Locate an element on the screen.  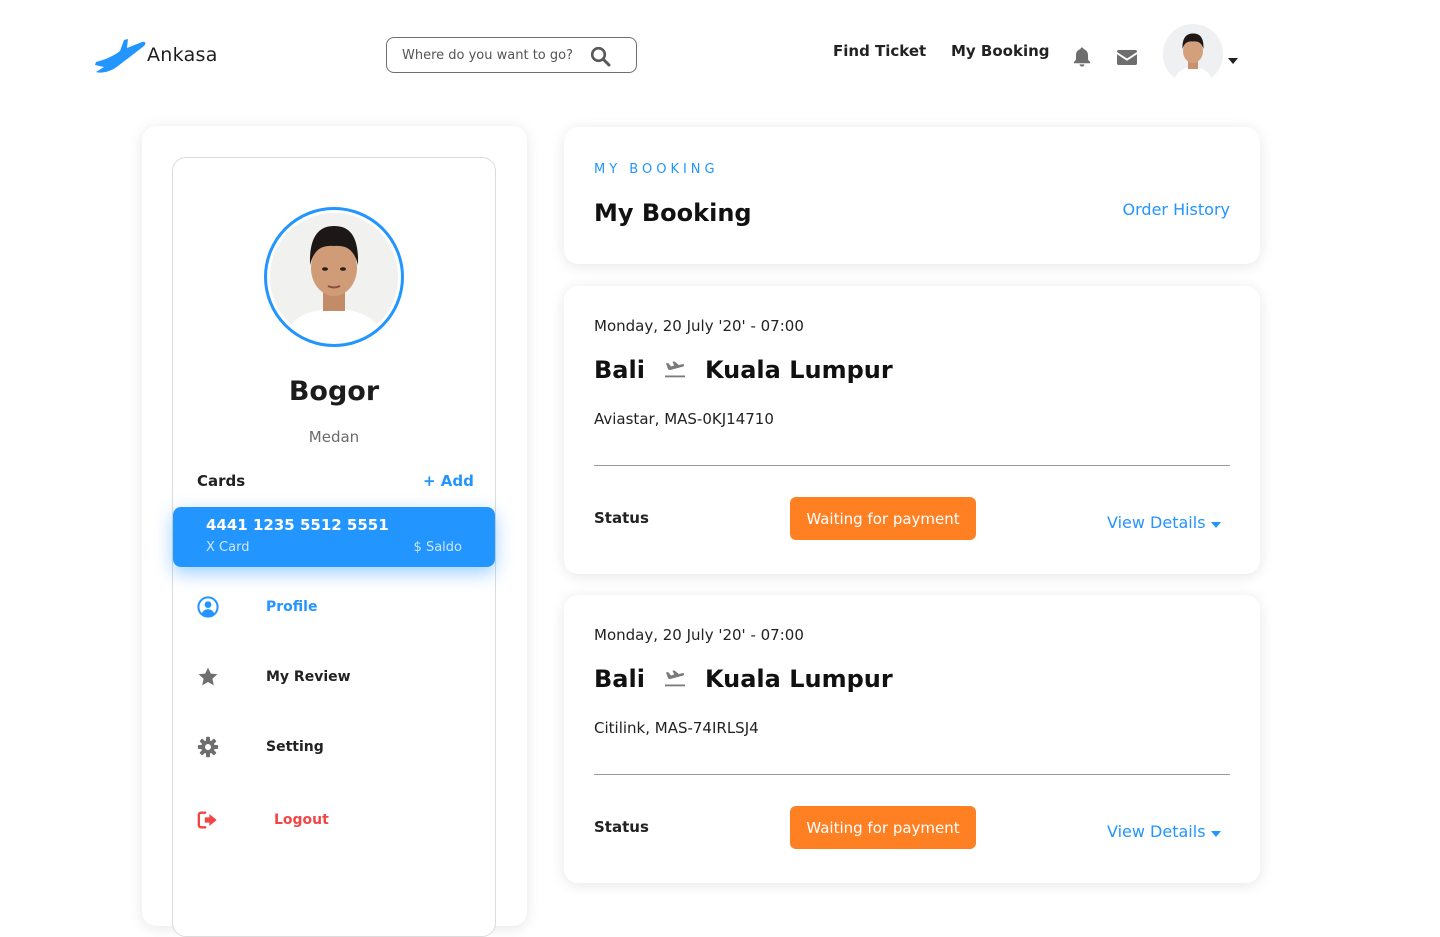
payment-card: 4441 1235 5512 5551 X Card $ Saldo is located at coordinates (334, 537).